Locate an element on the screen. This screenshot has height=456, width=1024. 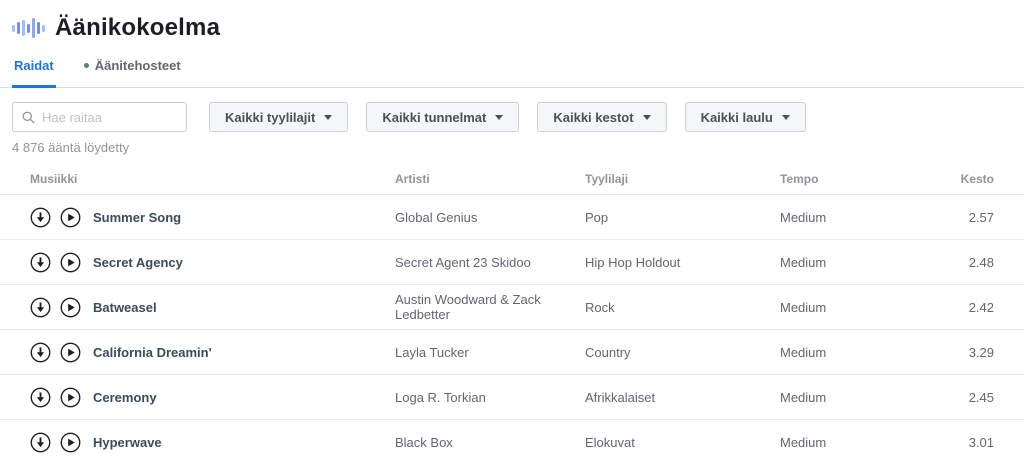
music-cell: Hyperwave is located at coordinates (212, 442).